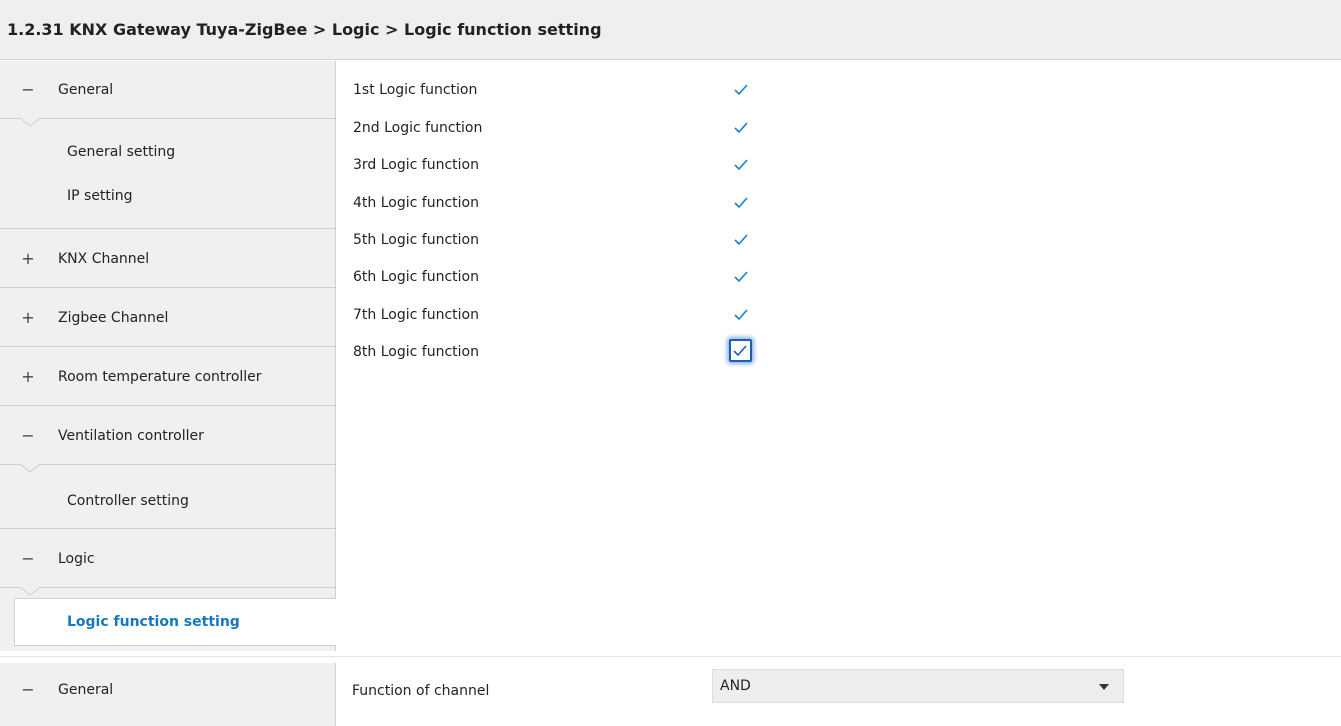 The height and width of the screenshot is (726, 1341). What do you see at coordinates (76, 559) in the screenshot?
I see `sidebar-group-label: Logic` at bounding box center [76, 559].